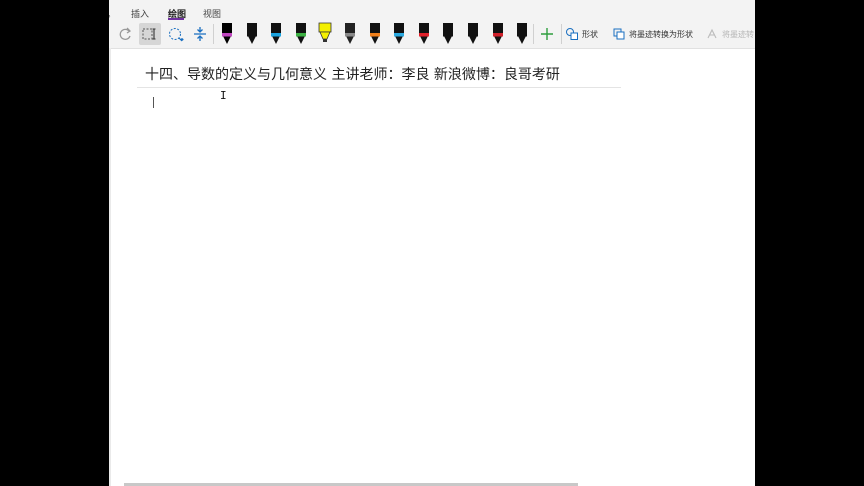  Describe the element at coordinates (619, 34) in the screenshot. I see `ink-to-shape-icon` at that location.